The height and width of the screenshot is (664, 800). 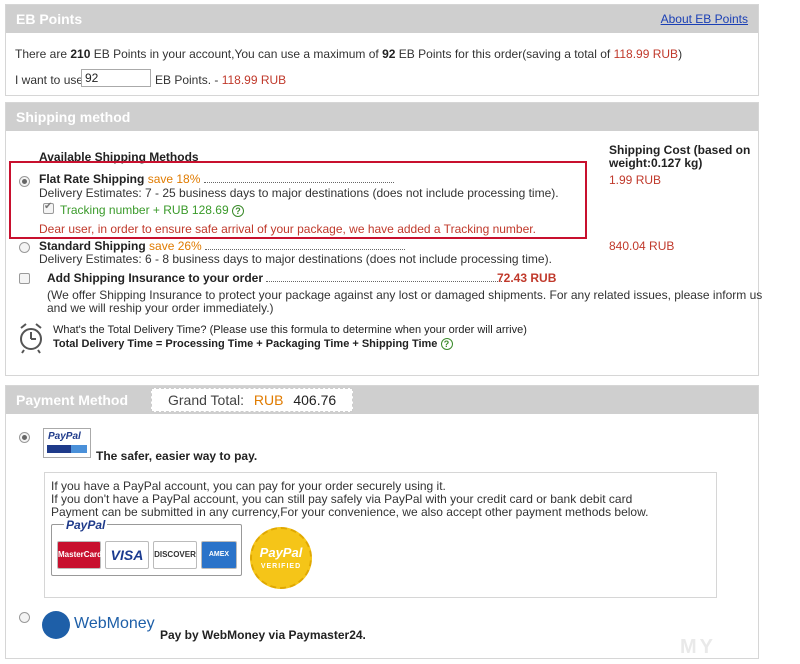 What do you see at coordinates (177, 456) in the screenshot?
I see `paypal-tagline: The safer, easier way to pay.` at bounding box center [177, 456].